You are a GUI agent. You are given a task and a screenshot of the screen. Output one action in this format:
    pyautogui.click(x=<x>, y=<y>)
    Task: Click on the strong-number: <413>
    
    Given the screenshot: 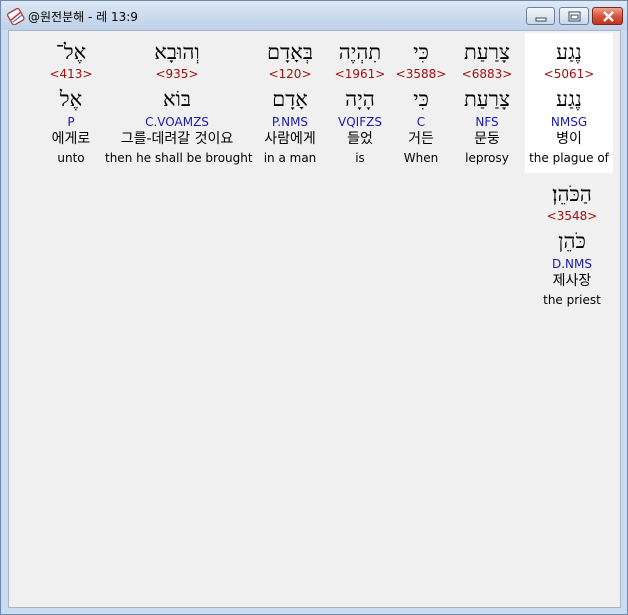 What is the action you would take?
    pyautogui.click(x=71, y=74)
    